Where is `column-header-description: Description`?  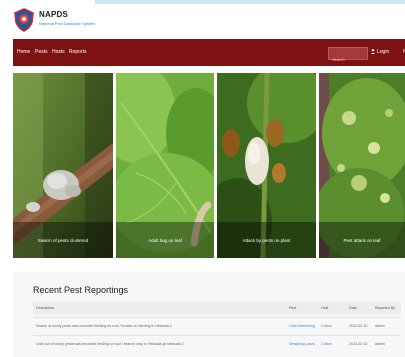 column-header-description: Description is located at coordinates (45, 308).